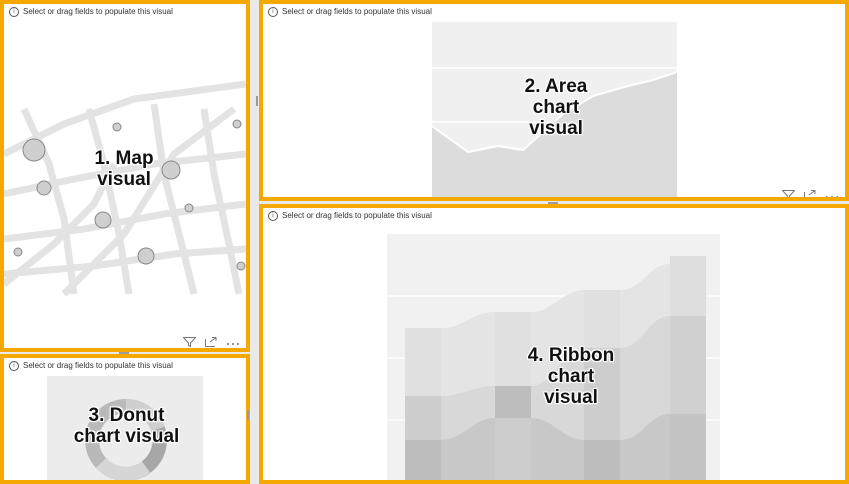 This screenshot has height=484, width=849. Describe the element at coordinates (126, 426) in the screenshot. I see `visual-label: 3. Donut chart visual` at that location.